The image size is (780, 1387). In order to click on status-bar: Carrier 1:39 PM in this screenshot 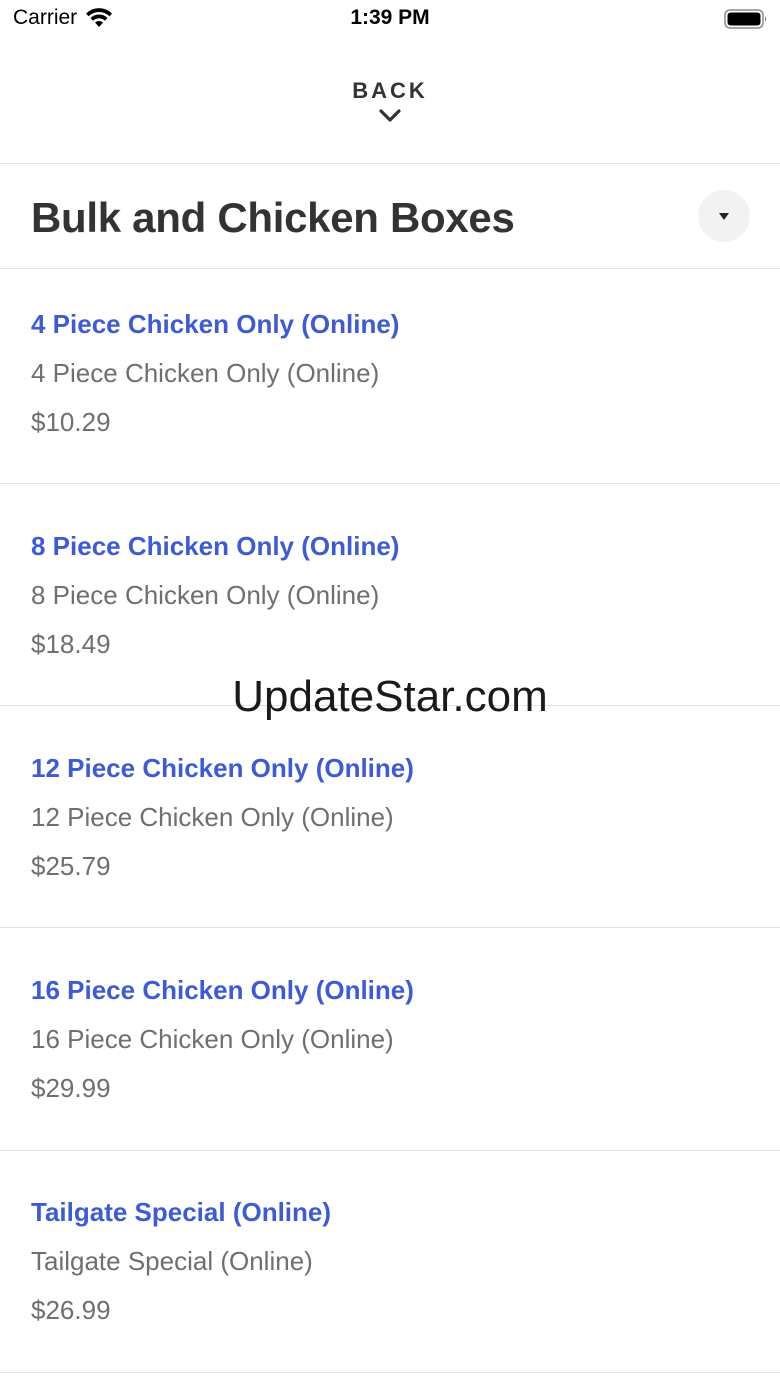, I will do `click(390, 20)`.